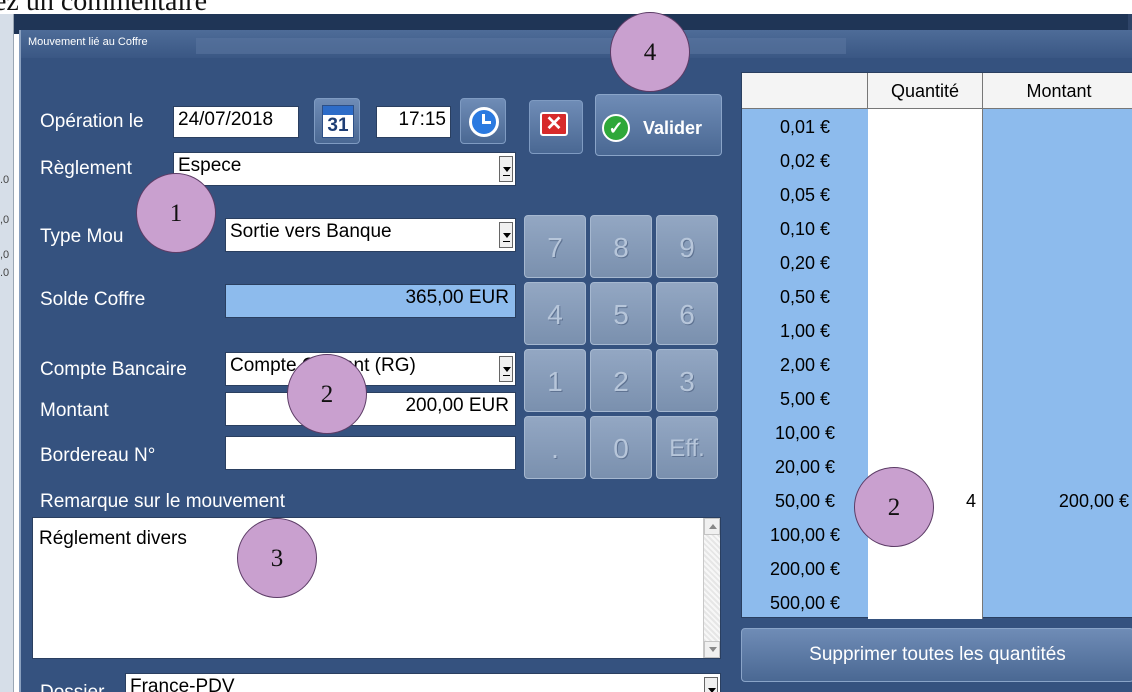 The width and height of the screenshot is (1132, 692). Describe the element at coordinates (805, 263) in the screenshot. I see `denomination-label: 0,20 €` at that location.